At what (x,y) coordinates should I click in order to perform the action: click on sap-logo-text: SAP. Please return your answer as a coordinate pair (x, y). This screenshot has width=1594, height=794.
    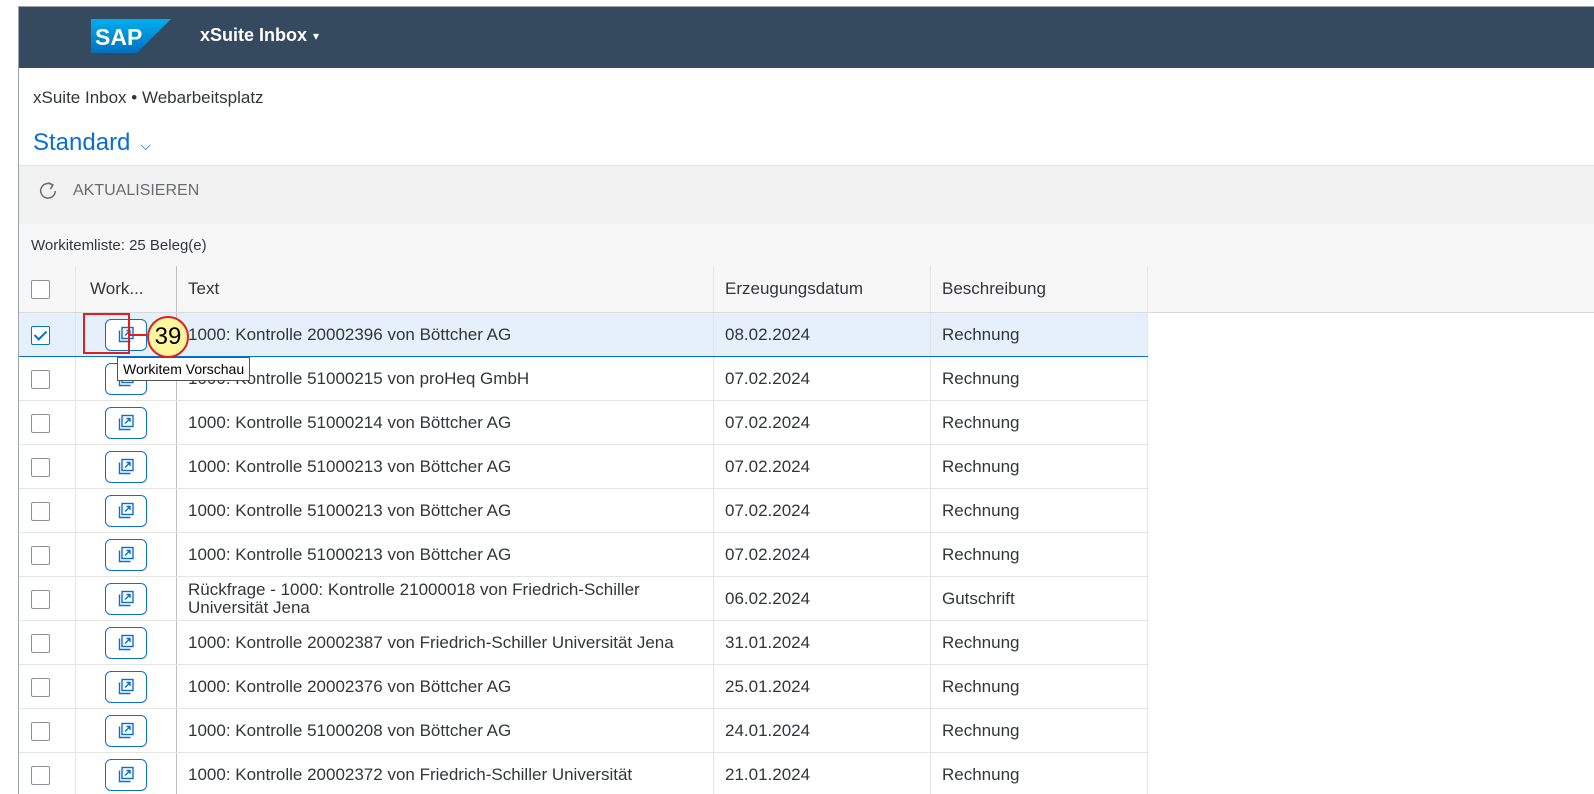
    Looking at the image, I should click on (118, 37).